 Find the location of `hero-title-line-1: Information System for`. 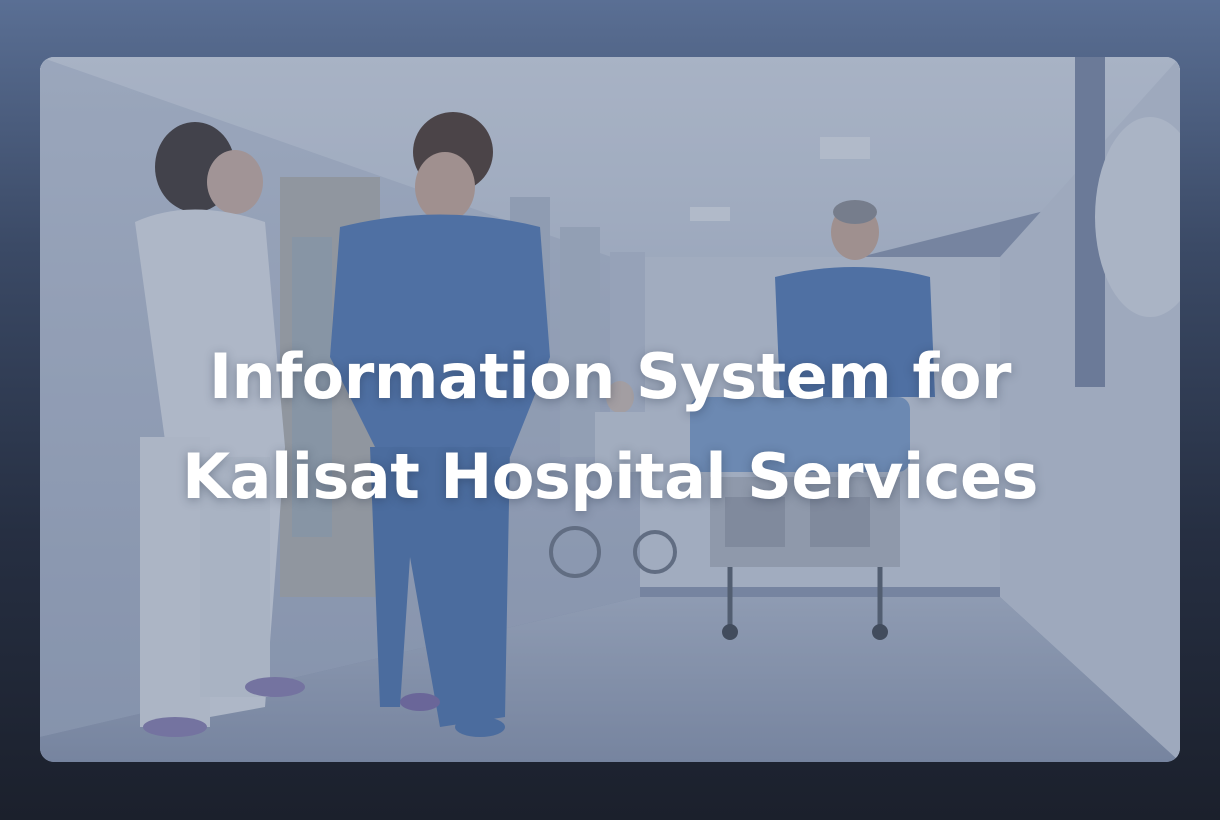

hero-title-line-1: Information System for is located at coordinates (610, 376).